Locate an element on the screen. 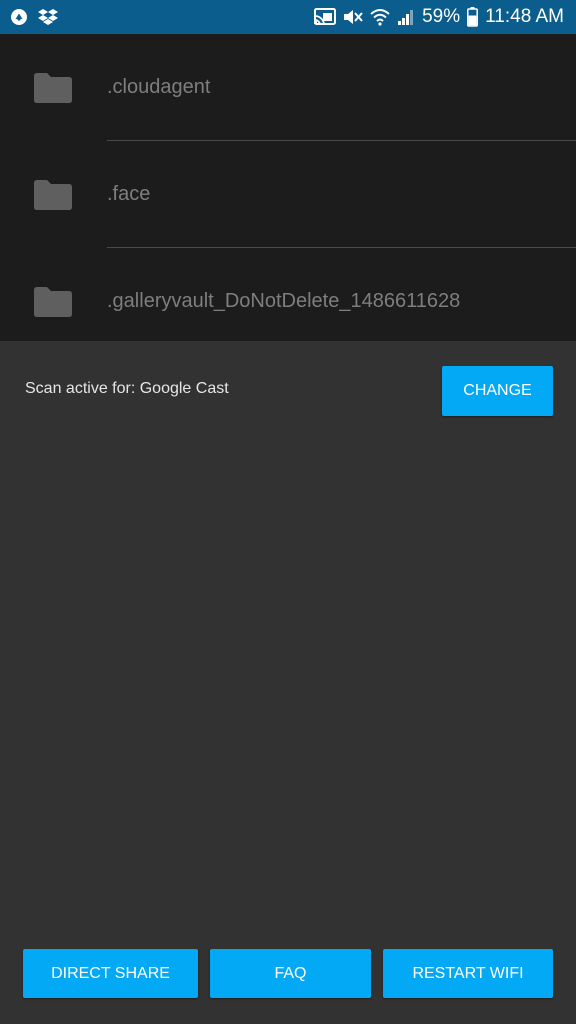 This screenshot has height=1024, width=576. battery-percent: 59% is located at coordinates (441, 16).